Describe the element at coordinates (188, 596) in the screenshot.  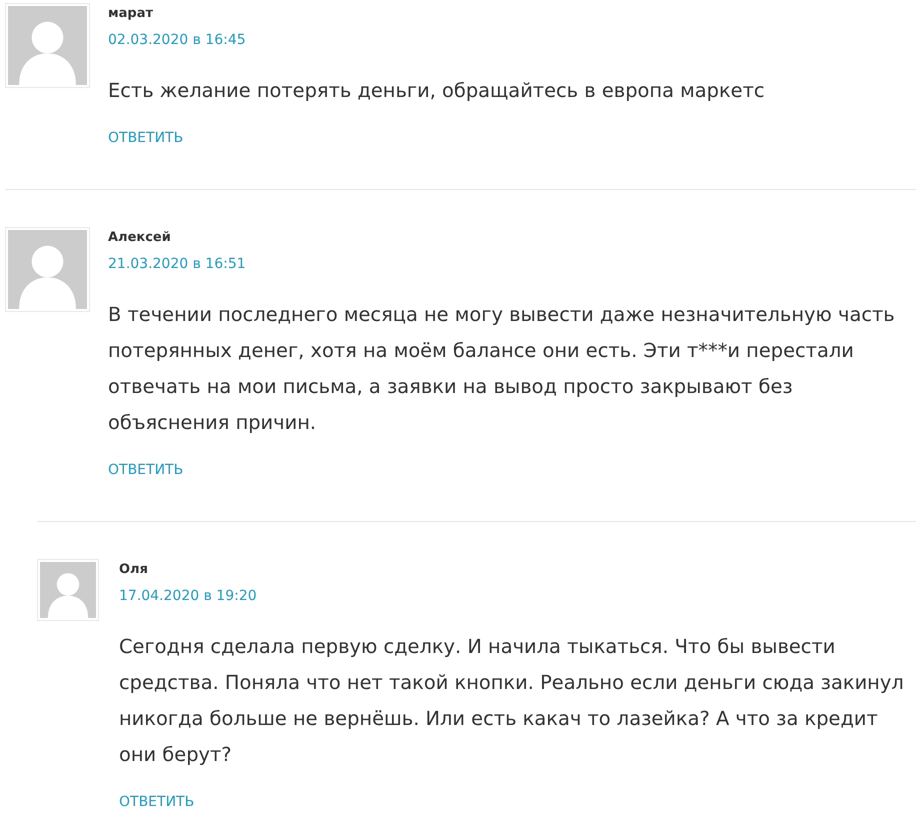
I see `comment-date-link: 17.04.2020 в 19:20` at that location.